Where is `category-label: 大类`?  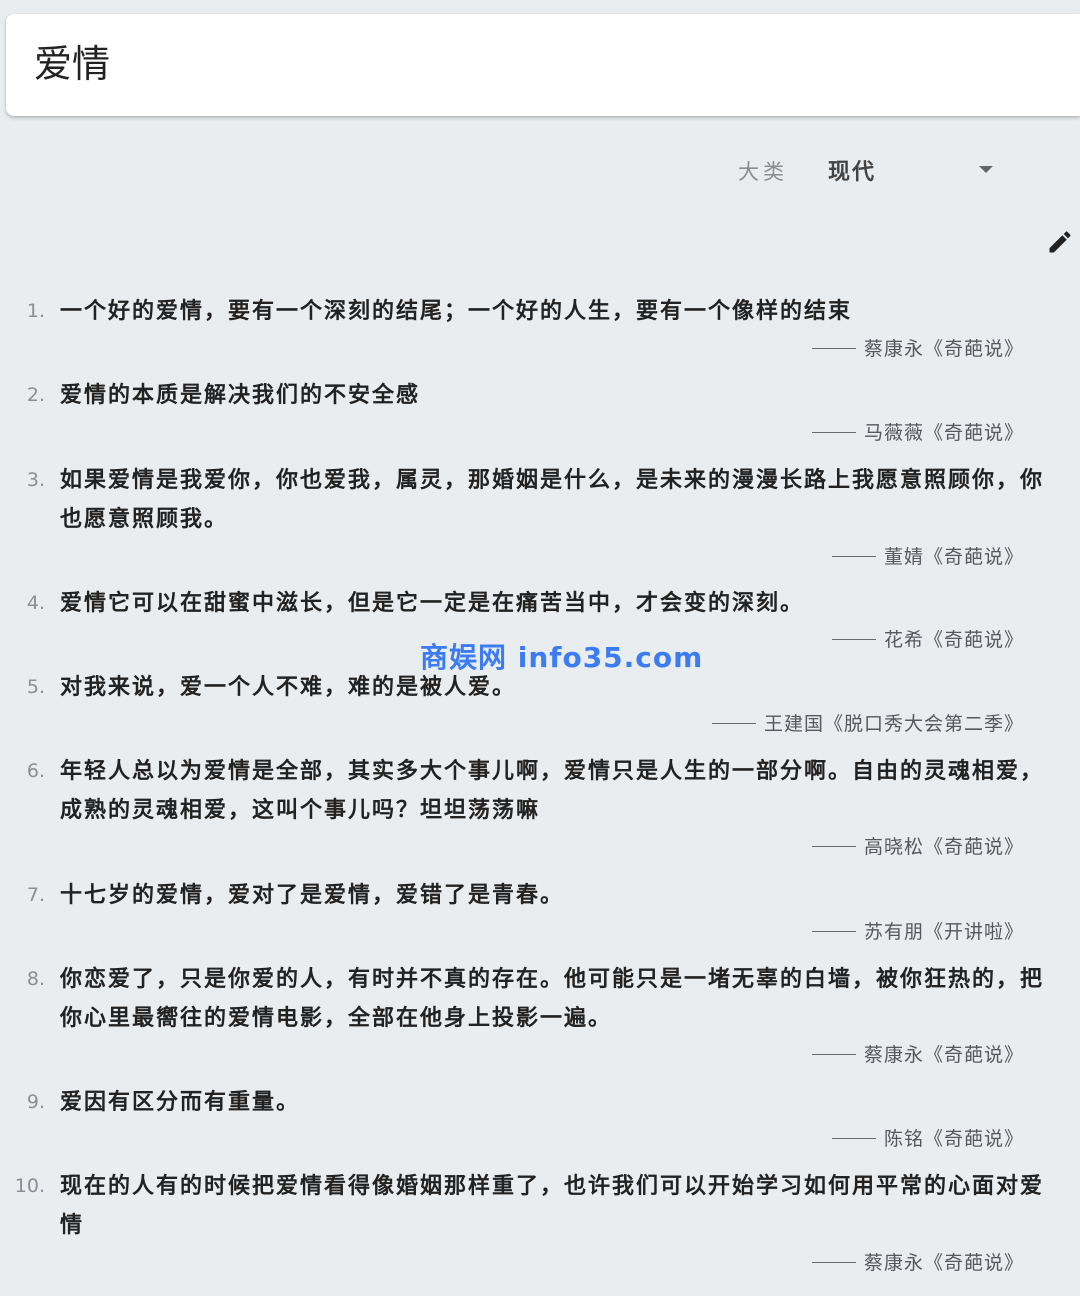 category-label: 大类 is located at coordinates (763, 172).